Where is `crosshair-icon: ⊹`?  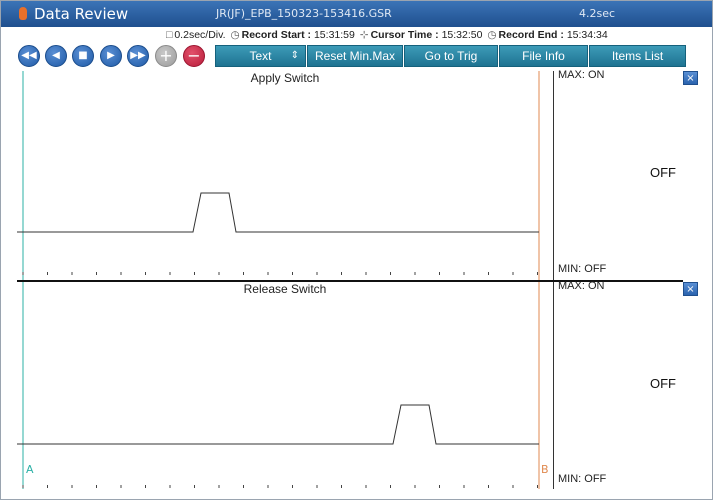
crosshair-icon: ⊹ is located at coordinates (364, 35).